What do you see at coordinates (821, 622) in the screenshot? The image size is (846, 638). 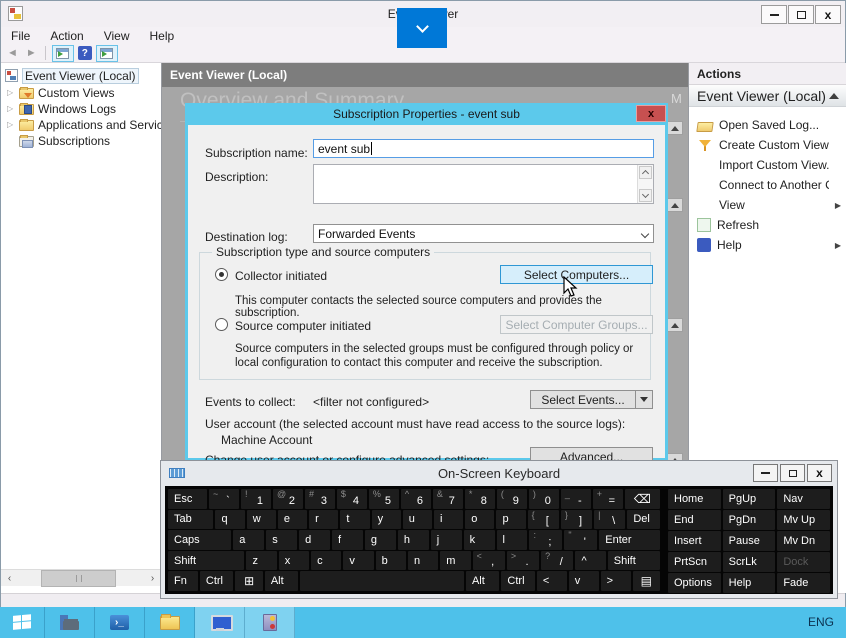 I see `language-indicator: ENG` at bounding box center [821, 622].